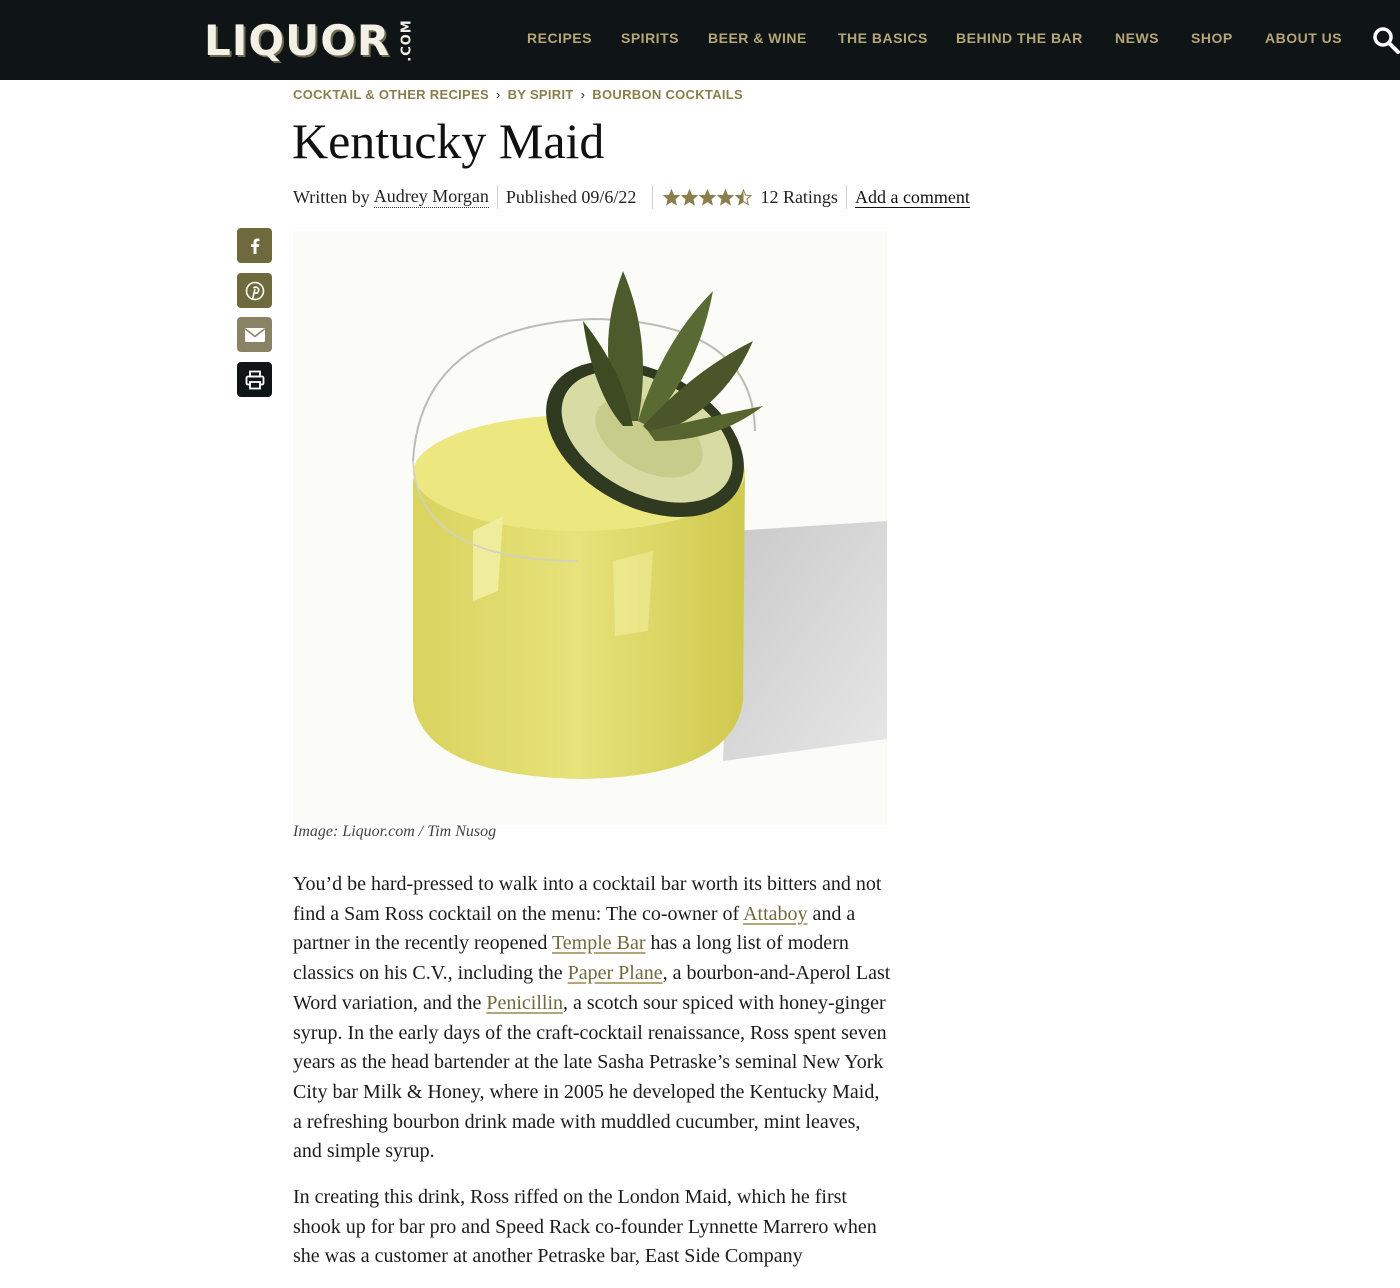 The height and width of the screenshot is (1288, 1400). I want to click on nav-the-basics: THE BASICS, so click(883, 38).